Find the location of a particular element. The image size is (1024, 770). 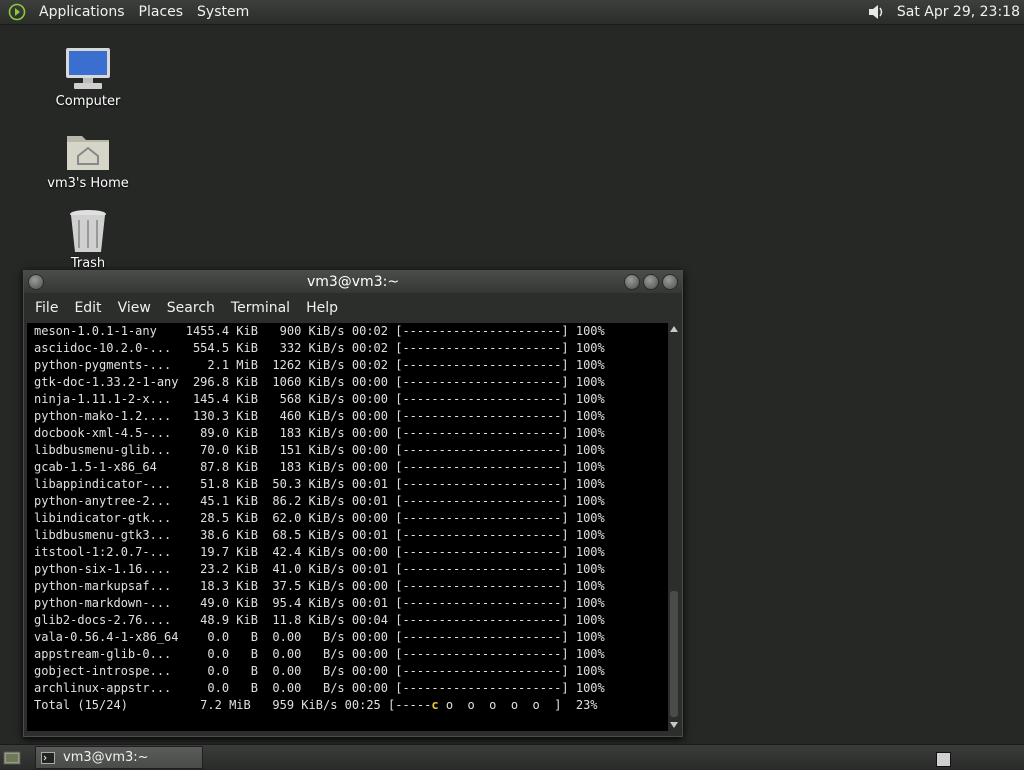

menu-search: Search is located at coordinates (191, 308).